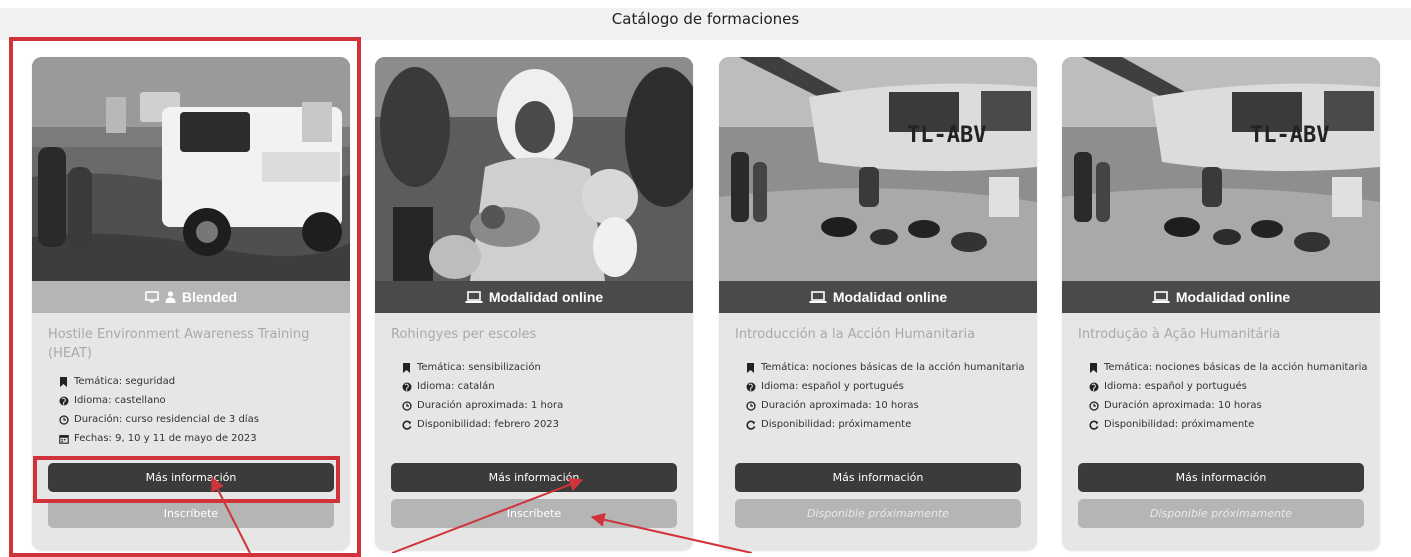  Describe the element at coordinates (534, 169) in the screenshot. I see `course-photo-refugees` at that location.